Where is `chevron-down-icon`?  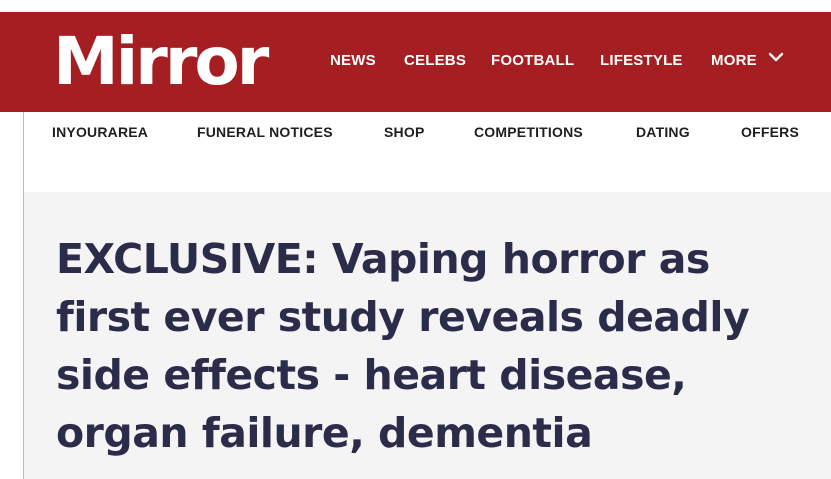
chevron-down-icon is located at coordinates (776, 57).